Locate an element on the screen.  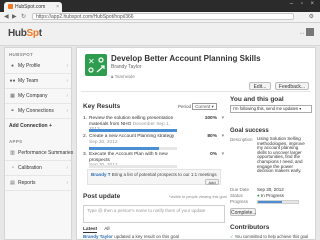
tab-bar: HubSpot.com × – ▫ × is located at coordinates (160, 6).